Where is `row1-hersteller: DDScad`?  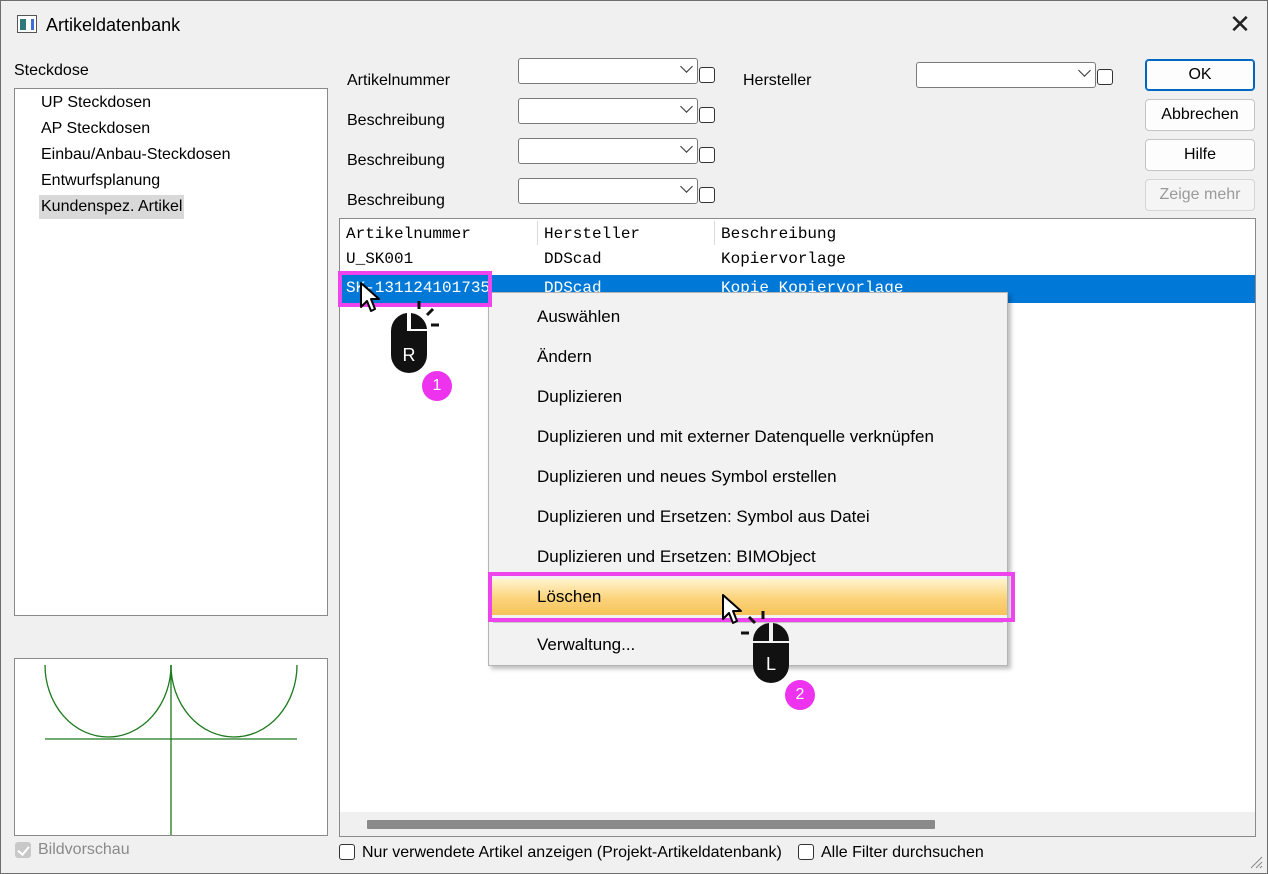
row1-hersteller: DDScad is located at coordinates (573, 259).